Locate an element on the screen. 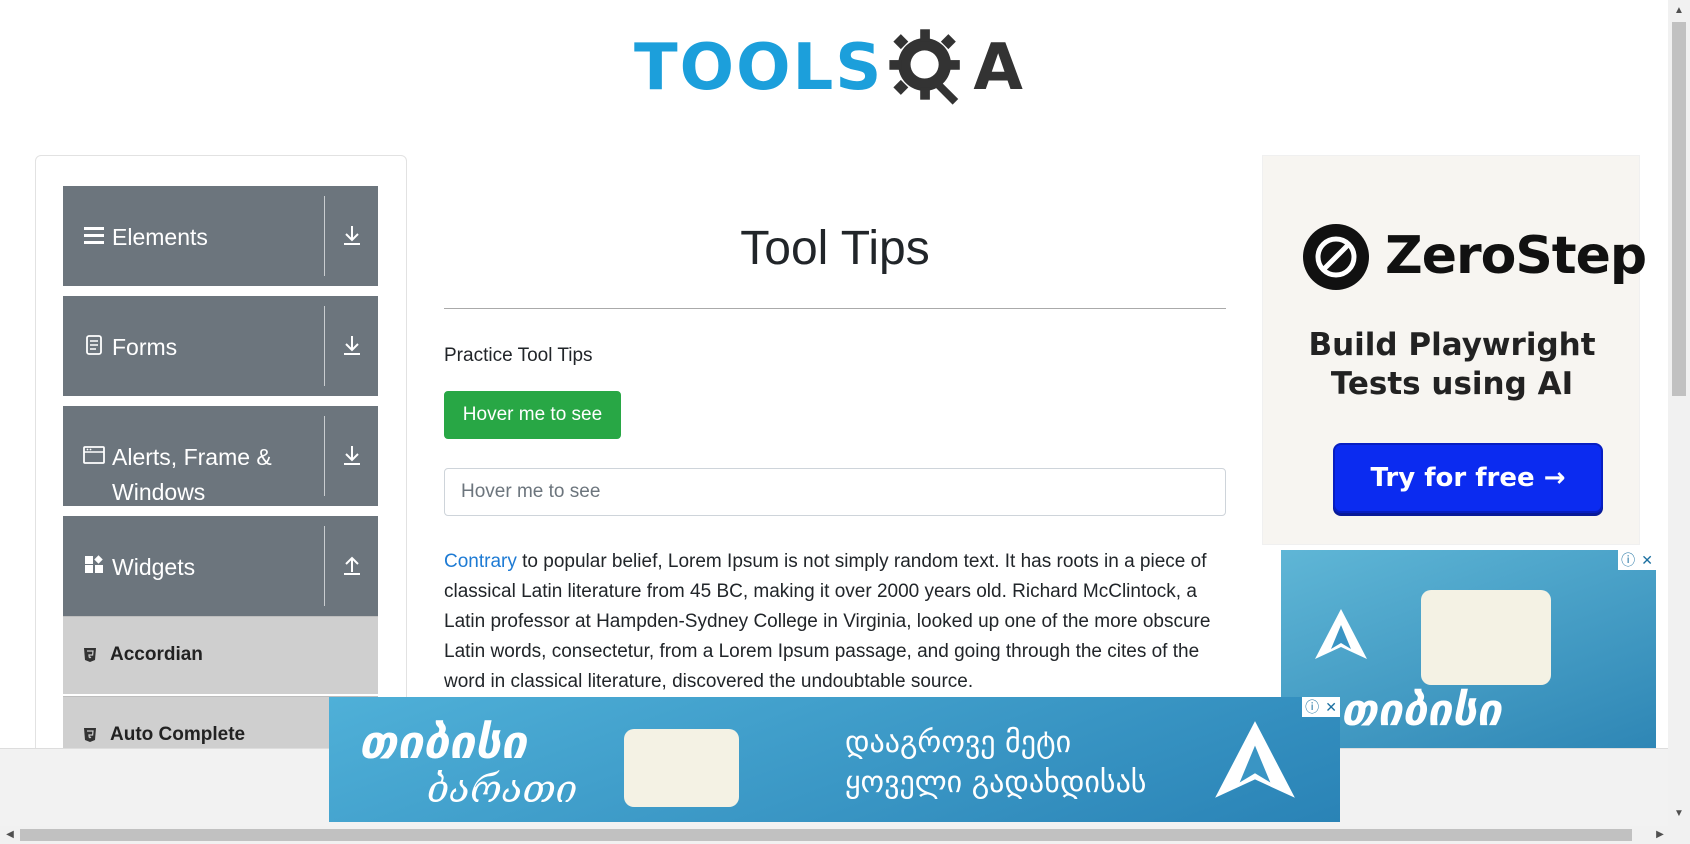 The height and width of the screenshot is (844, 1690). scroll-left-icon: ◀ is located at coordinates (10, 835).